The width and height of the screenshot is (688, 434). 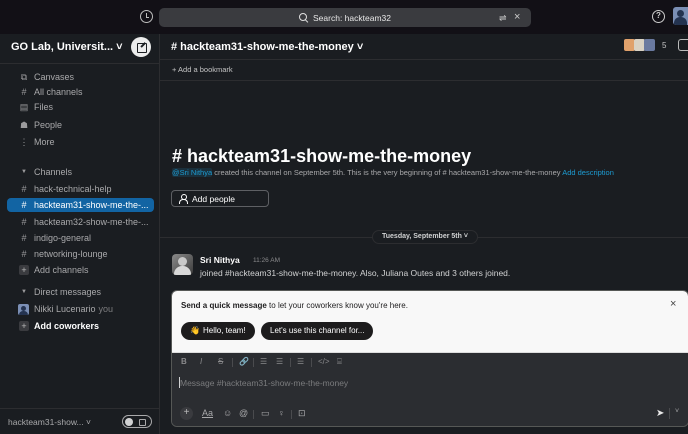 What do you see at coordinates (214, 198) in the screenshot?
I see `add-people-label: Add people` at bounding box center [214, 198].